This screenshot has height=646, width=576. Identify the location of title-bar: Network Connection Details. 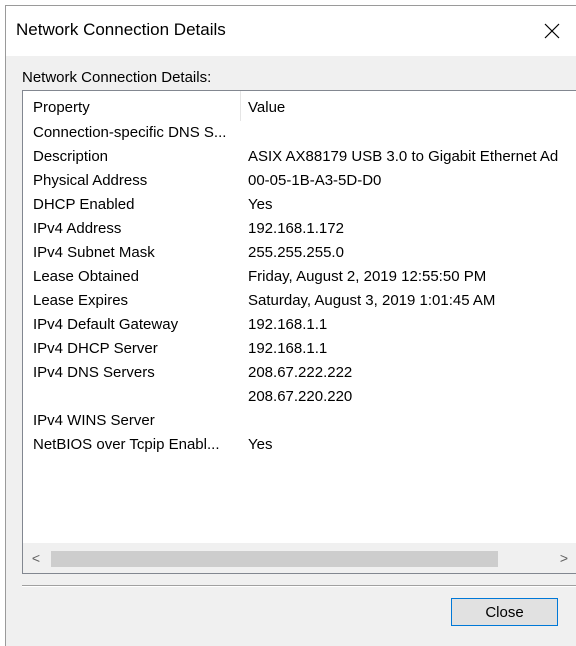
(291, 31).